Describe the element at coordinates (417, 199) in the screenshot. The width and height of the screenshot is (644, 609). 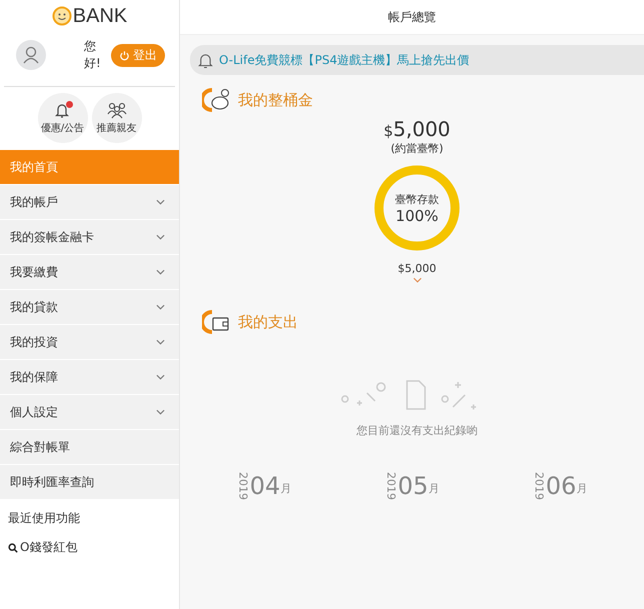
I see `gauge-label: 臺幣存款` at that location.